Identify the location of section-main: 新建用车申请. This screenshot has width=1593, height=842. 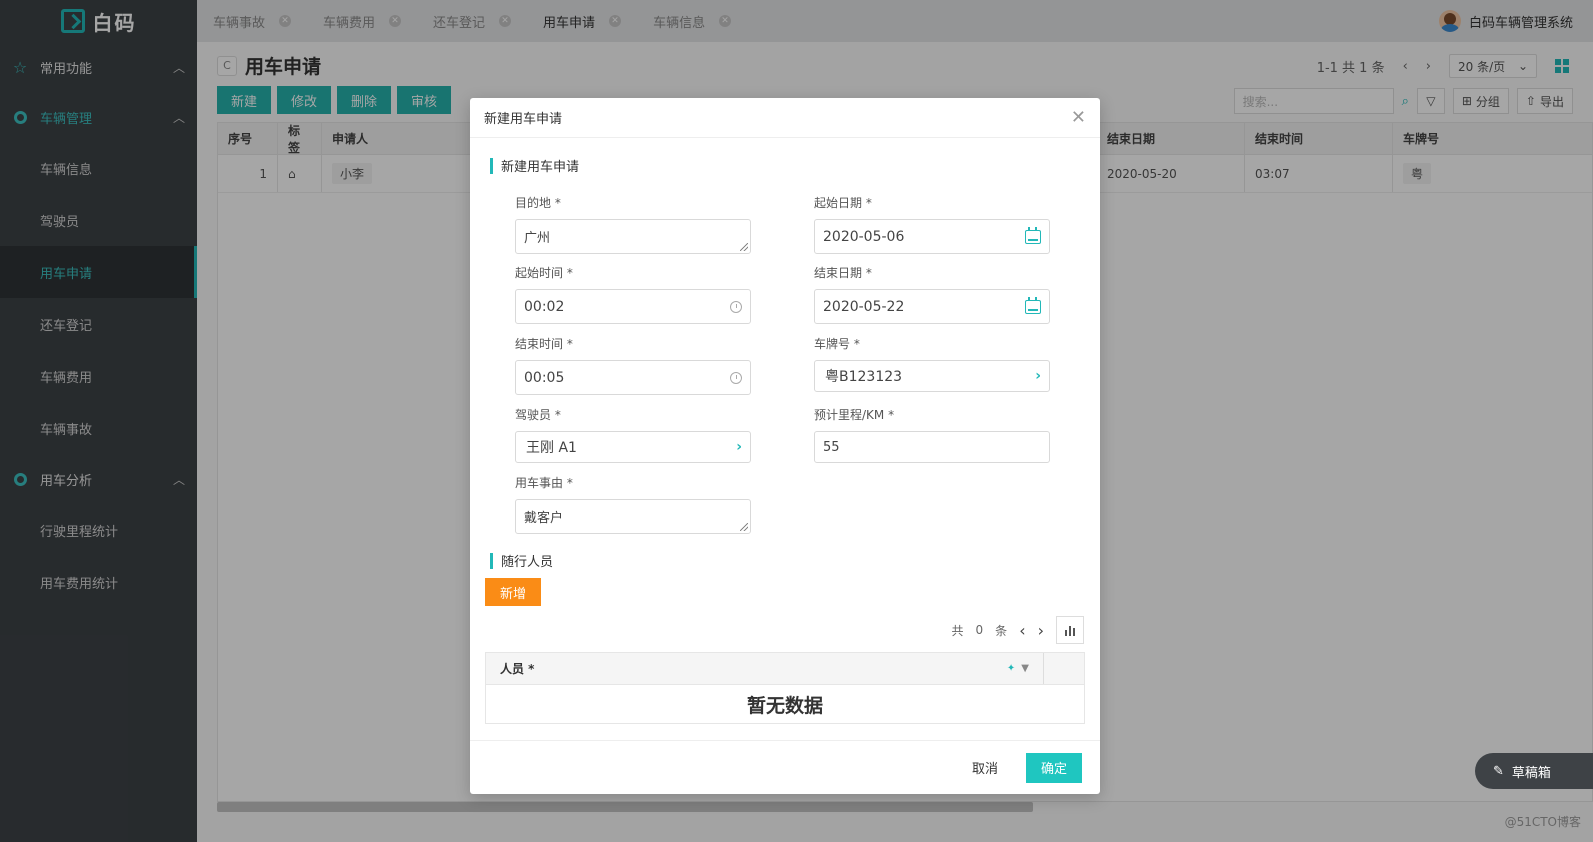
(534, 165).